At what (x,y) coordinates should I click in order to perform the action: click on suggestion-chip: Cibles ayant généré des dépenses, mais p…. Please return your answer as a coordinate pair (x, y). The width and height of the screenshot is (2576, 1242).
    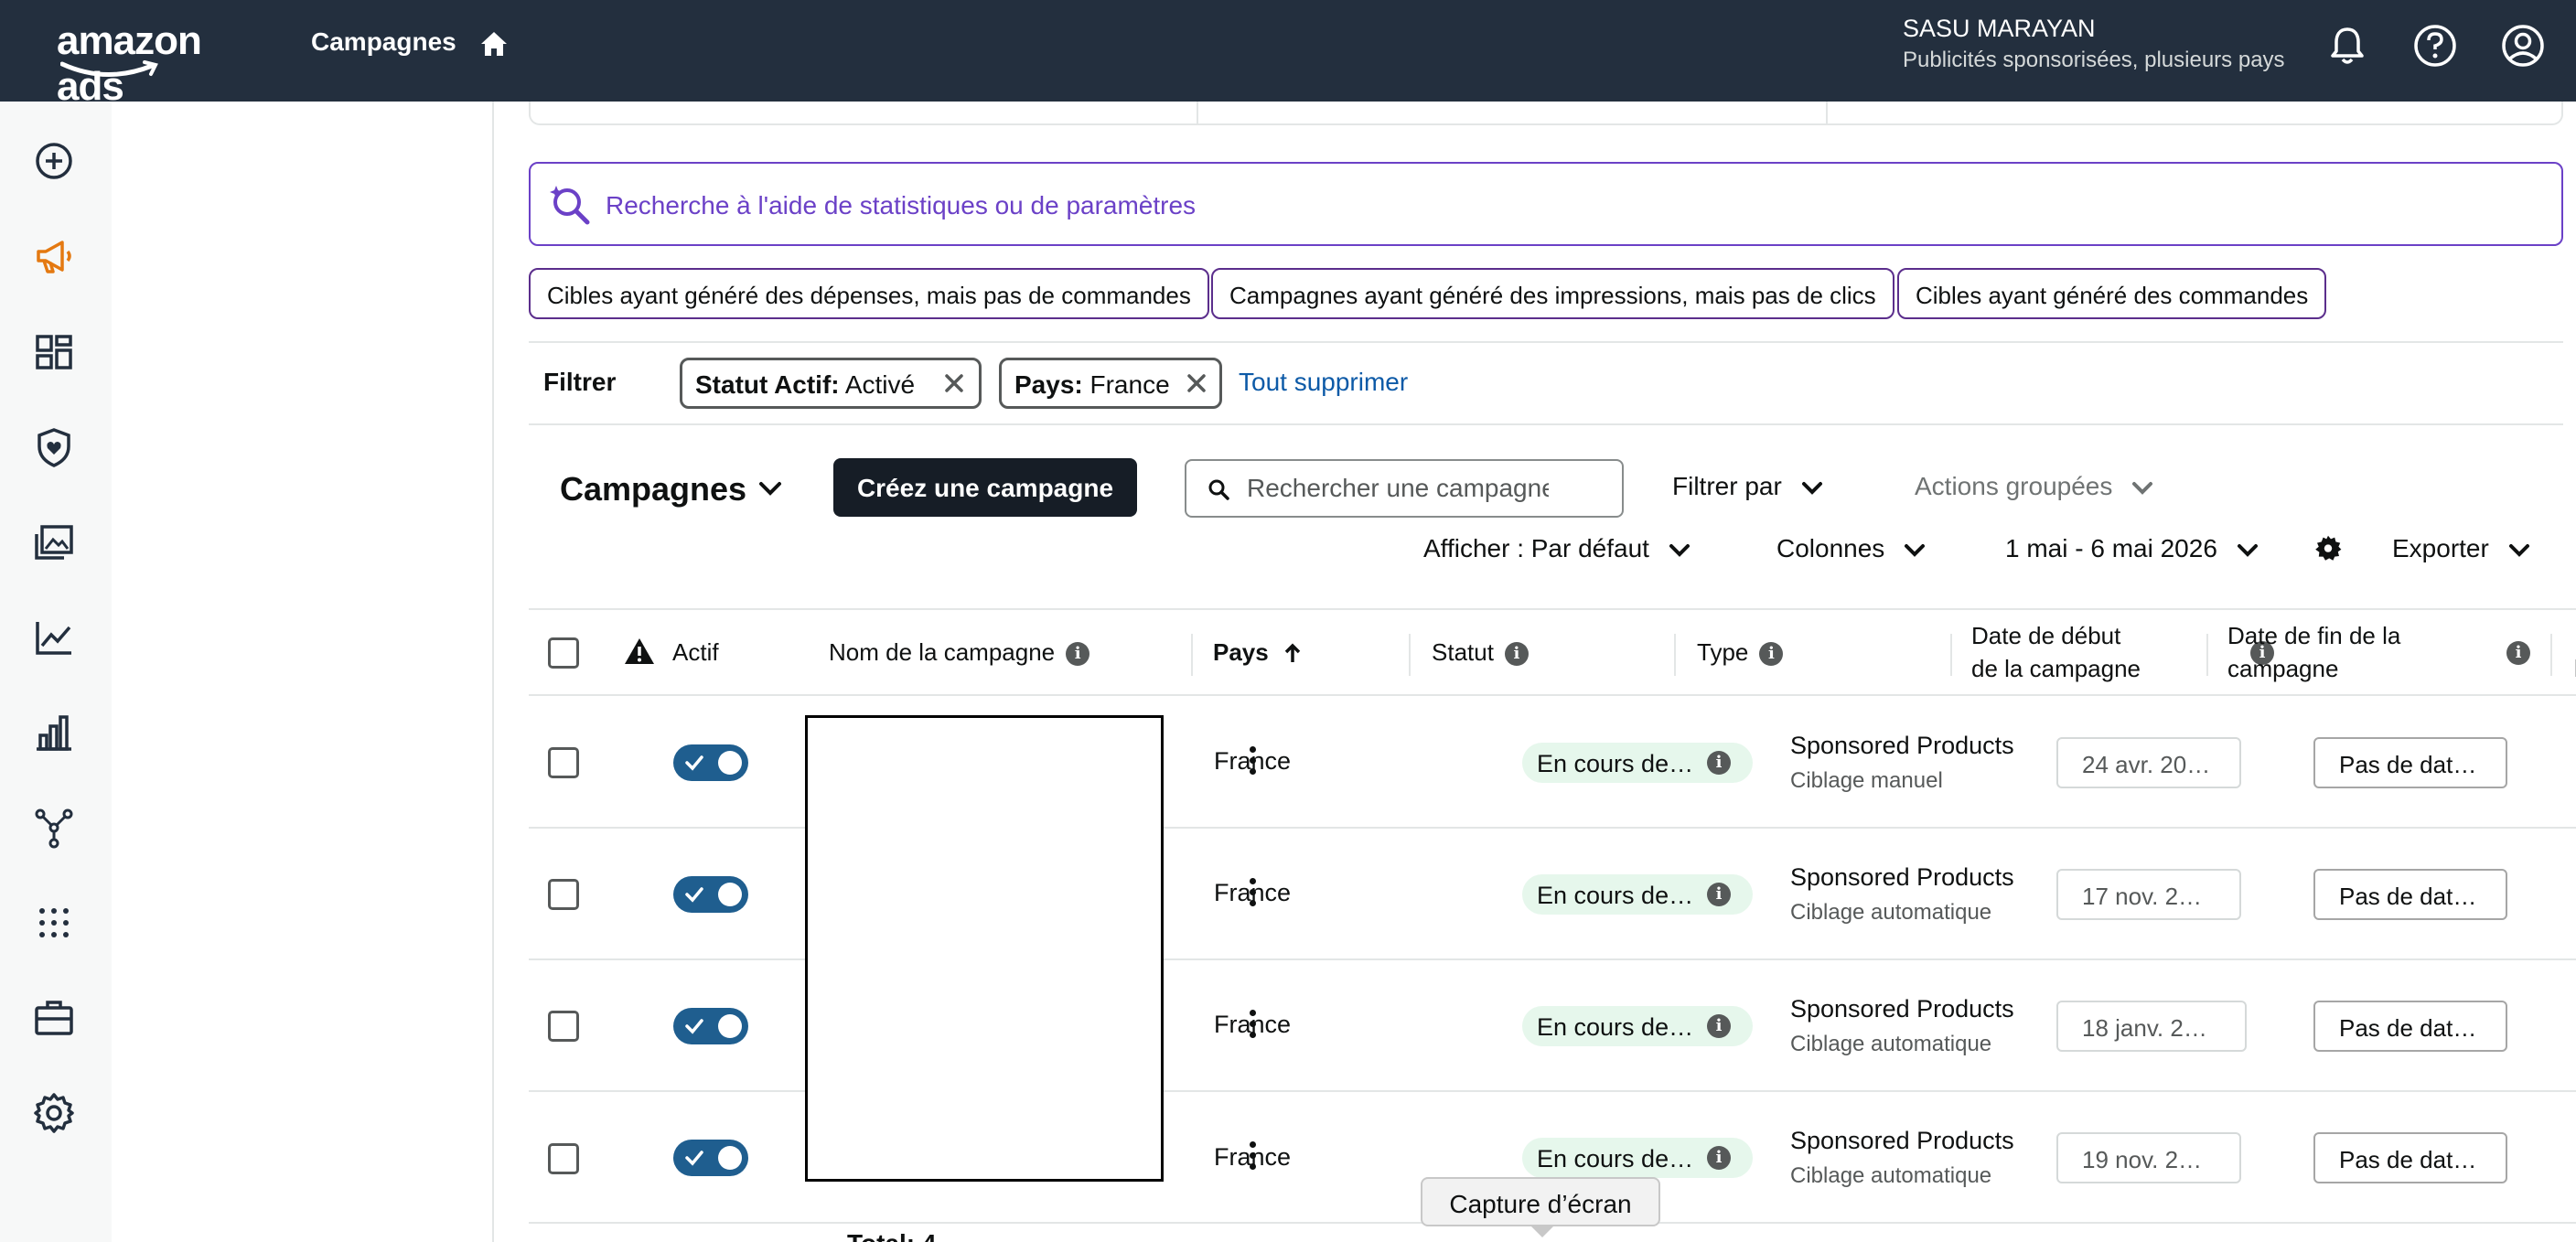
    Looking at the image, I should click on (869, 293).